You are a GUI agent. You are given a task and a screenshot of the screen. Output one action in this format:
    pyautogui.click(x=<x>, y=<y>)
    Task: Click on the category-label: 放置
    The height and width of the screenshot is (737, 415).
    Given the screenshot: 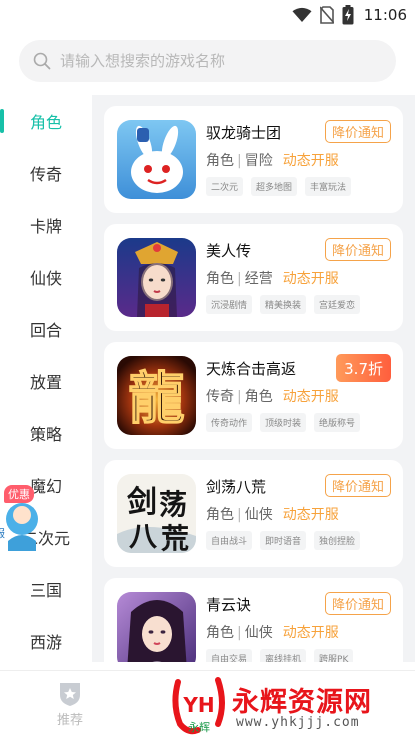 What is the action you would take?
    pyautogui.click(x=45, y=382)
    